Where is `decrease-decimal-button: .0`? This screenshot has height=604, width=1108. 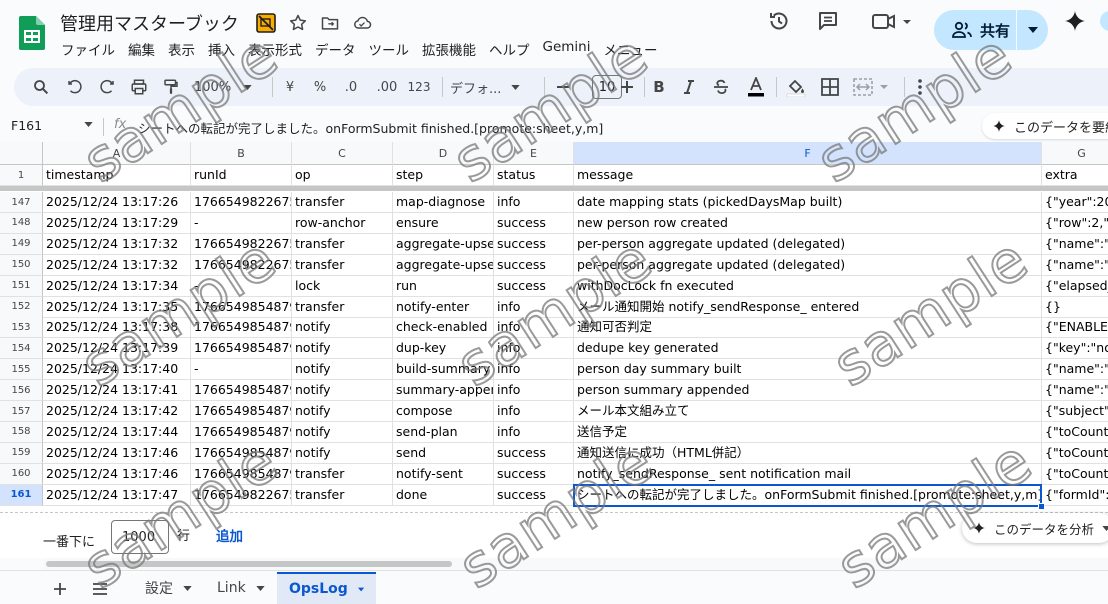
decrease-decimal-button: .0 is located at coordinates (351, 87).